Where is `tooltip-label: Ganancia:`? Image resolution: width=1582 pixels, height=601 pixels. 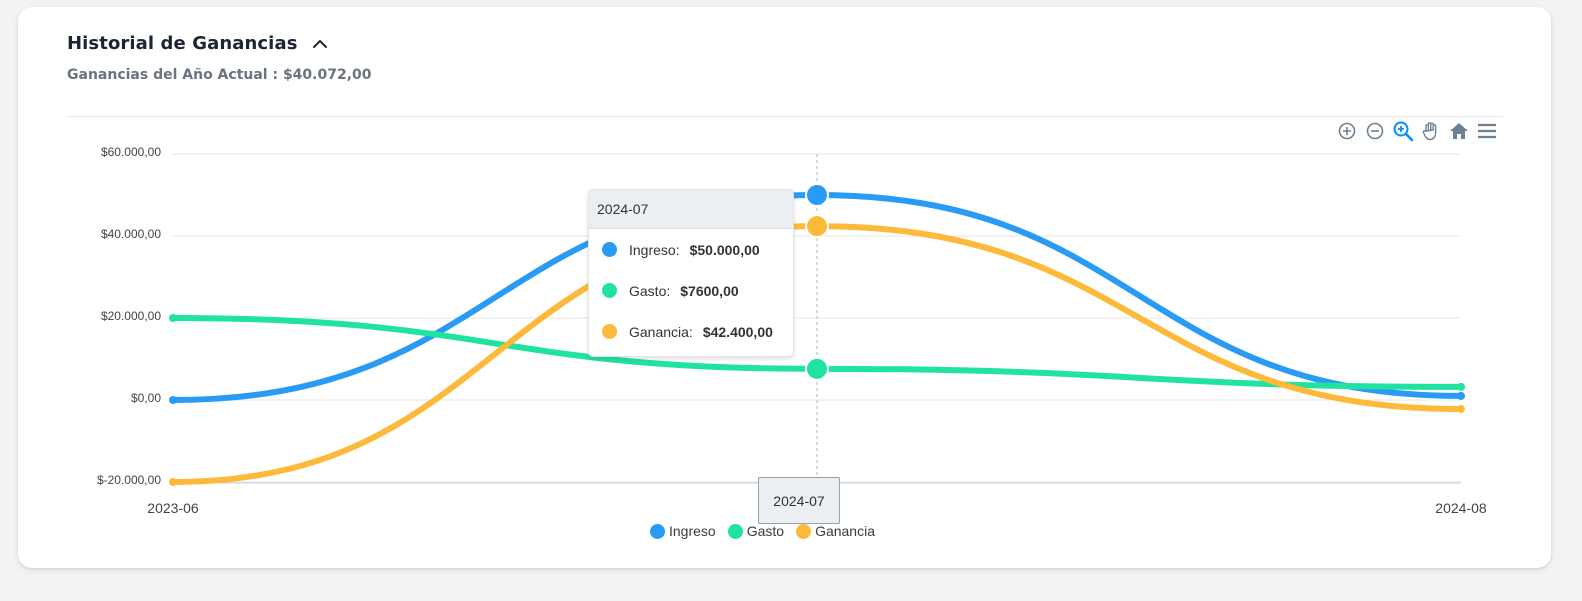
tooltip-label: Ganancia: is located at coordinates (661, 331).